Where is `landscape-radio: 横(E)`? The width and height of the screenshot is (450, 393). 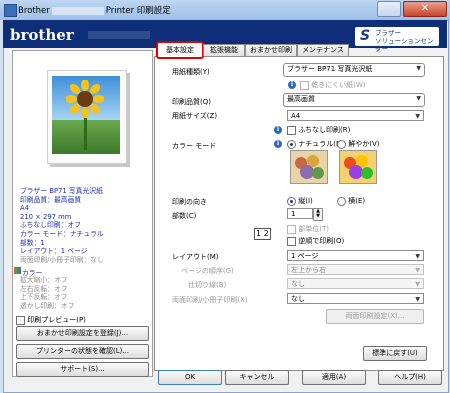 landscape-radio: 横(E) is located at coordinates (351, 201).